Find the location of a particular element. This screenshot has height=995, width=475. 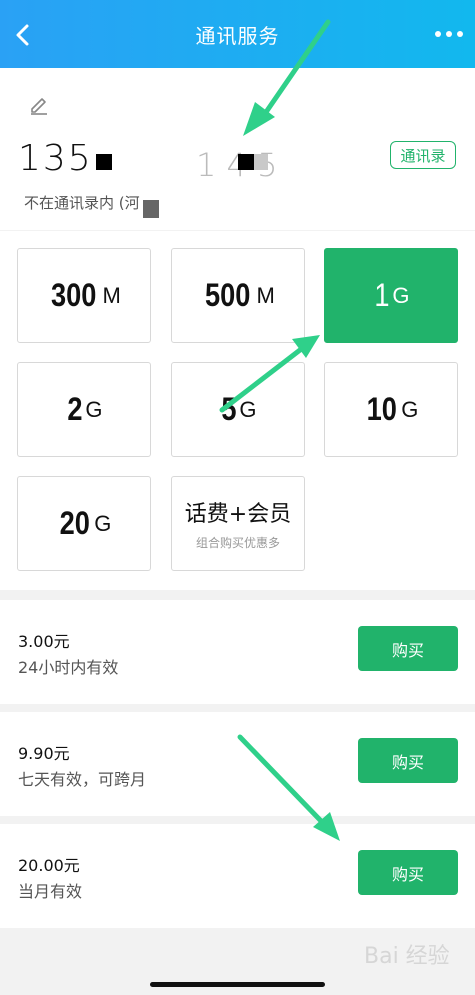

contact-status-text: 不在通讯录内 (河 is located at coordinates (82, 203).